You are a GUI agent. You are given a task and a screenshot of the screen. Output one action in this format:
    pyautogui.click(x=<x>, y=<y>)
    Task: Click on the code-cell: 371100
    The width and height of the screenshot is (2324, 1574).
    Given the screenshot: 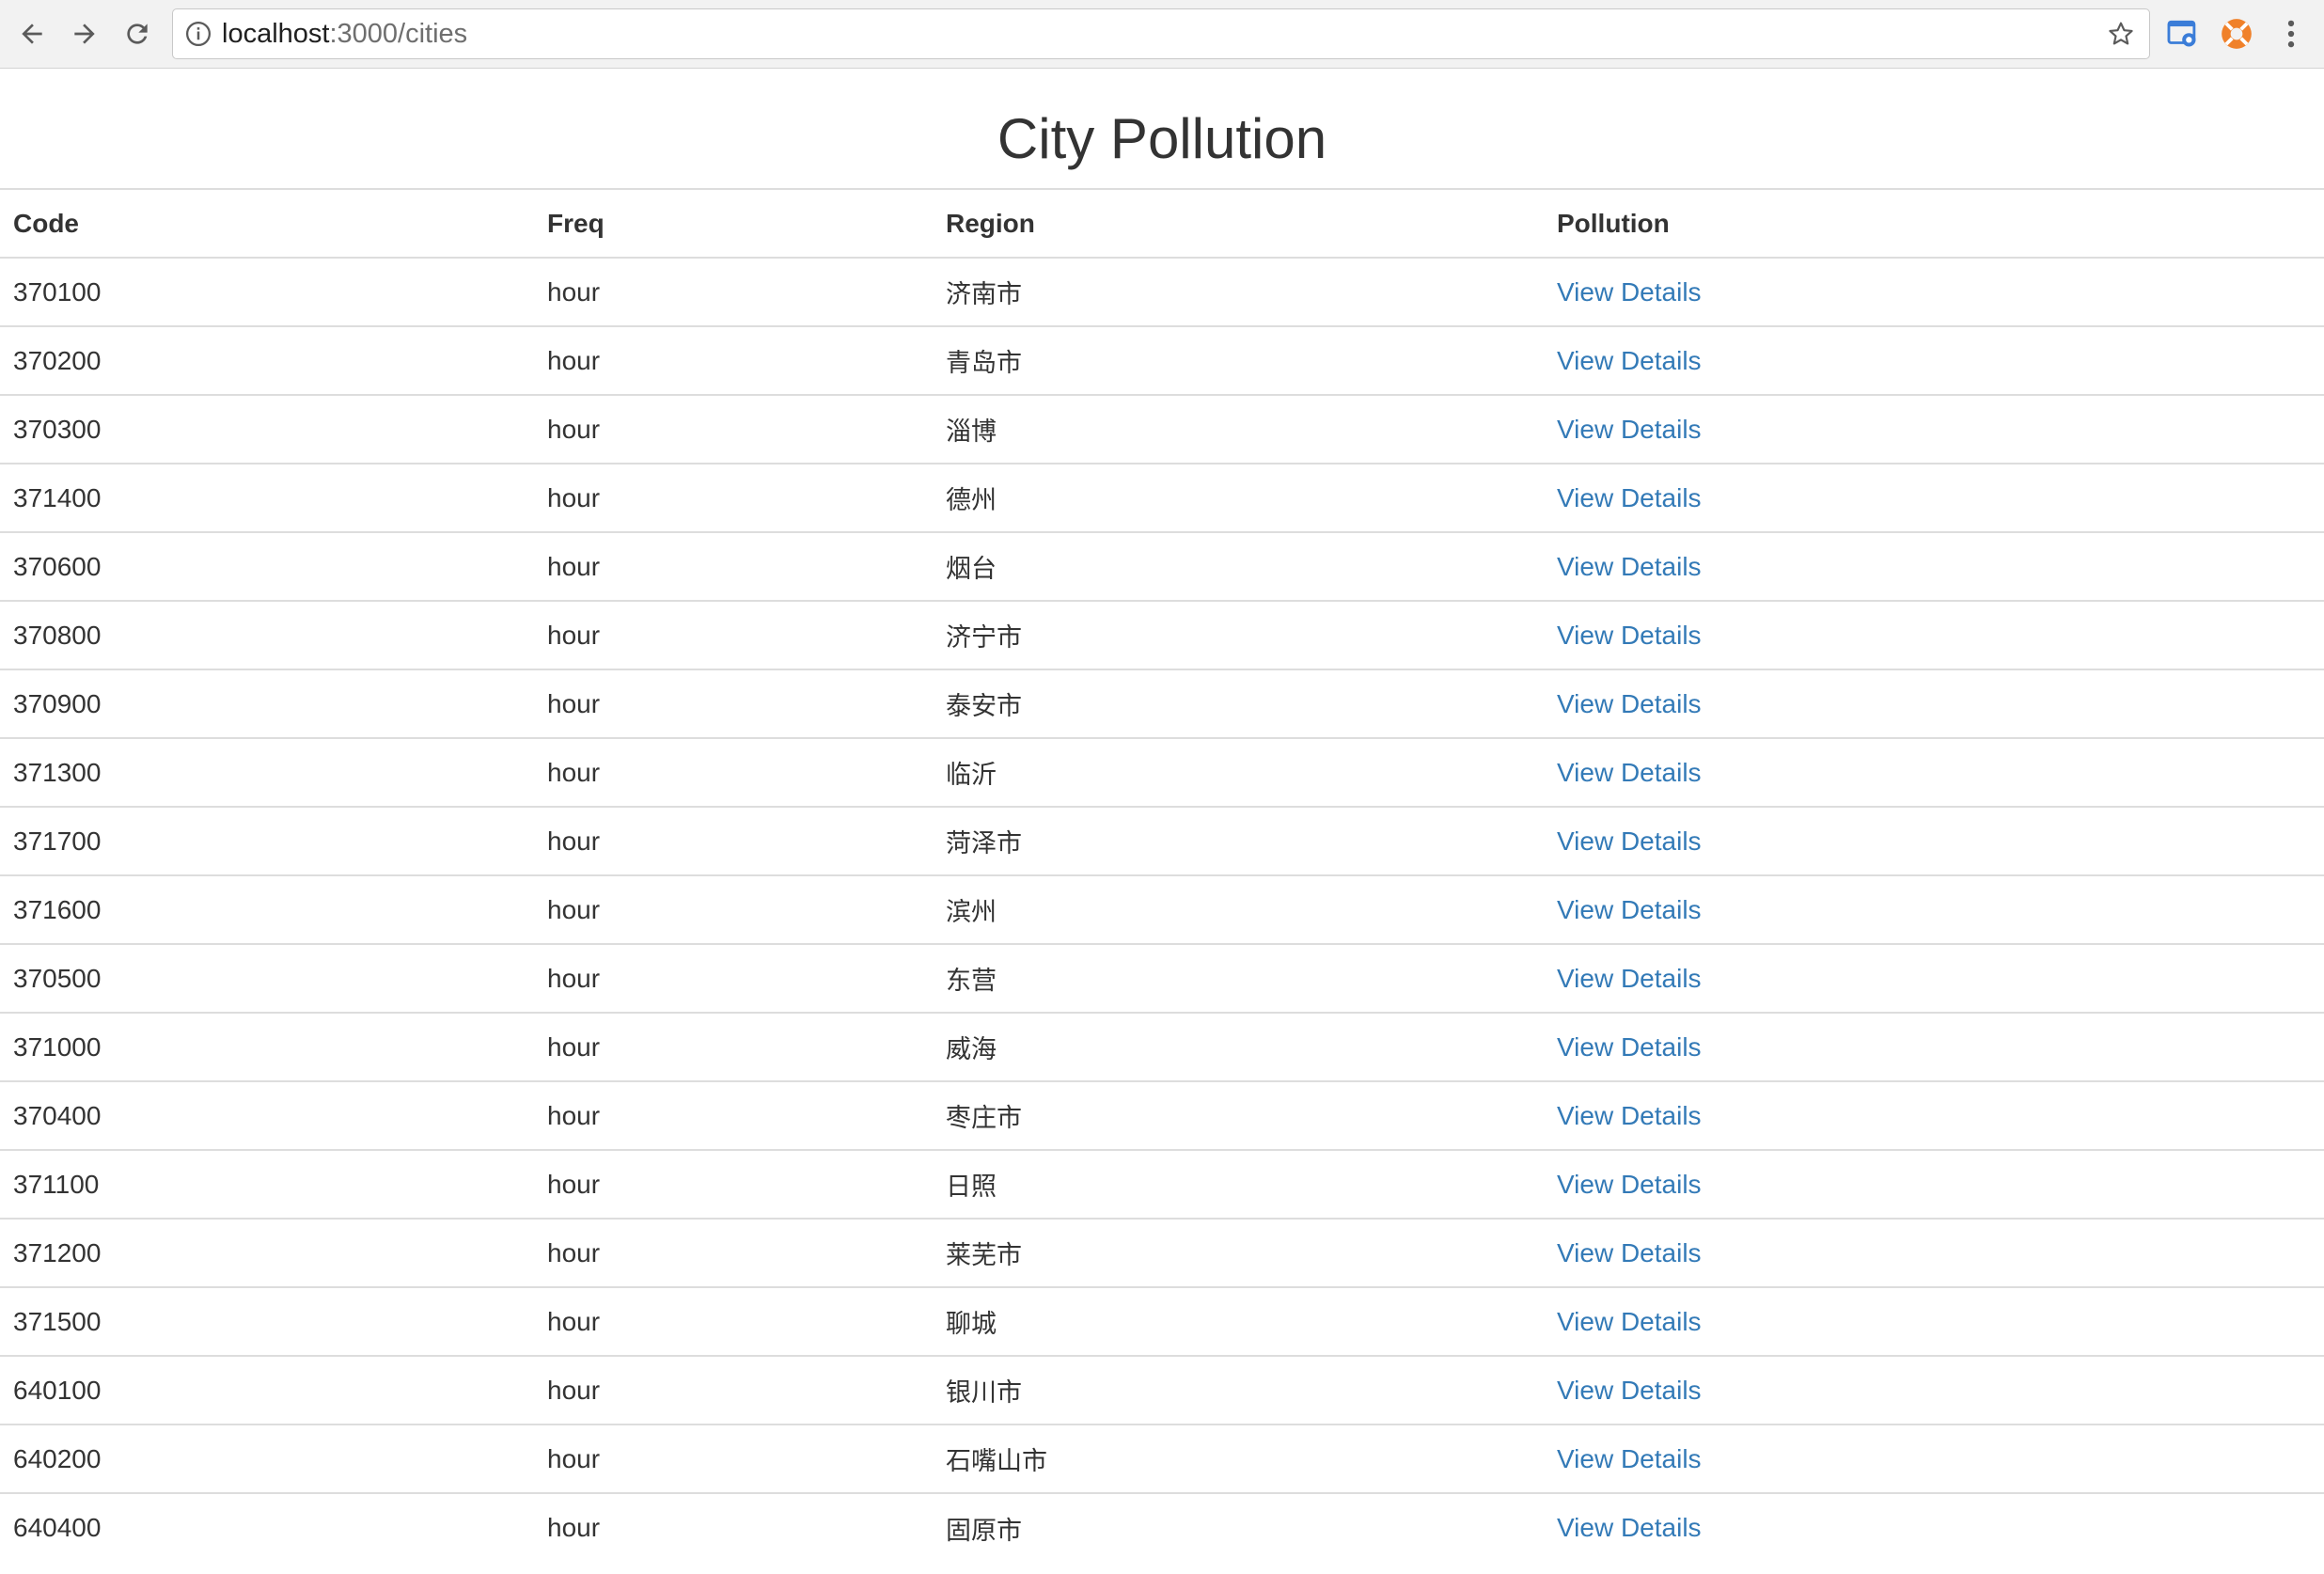 What is the action you would take?
    pyautogui.click(x=267, y=1184)
    